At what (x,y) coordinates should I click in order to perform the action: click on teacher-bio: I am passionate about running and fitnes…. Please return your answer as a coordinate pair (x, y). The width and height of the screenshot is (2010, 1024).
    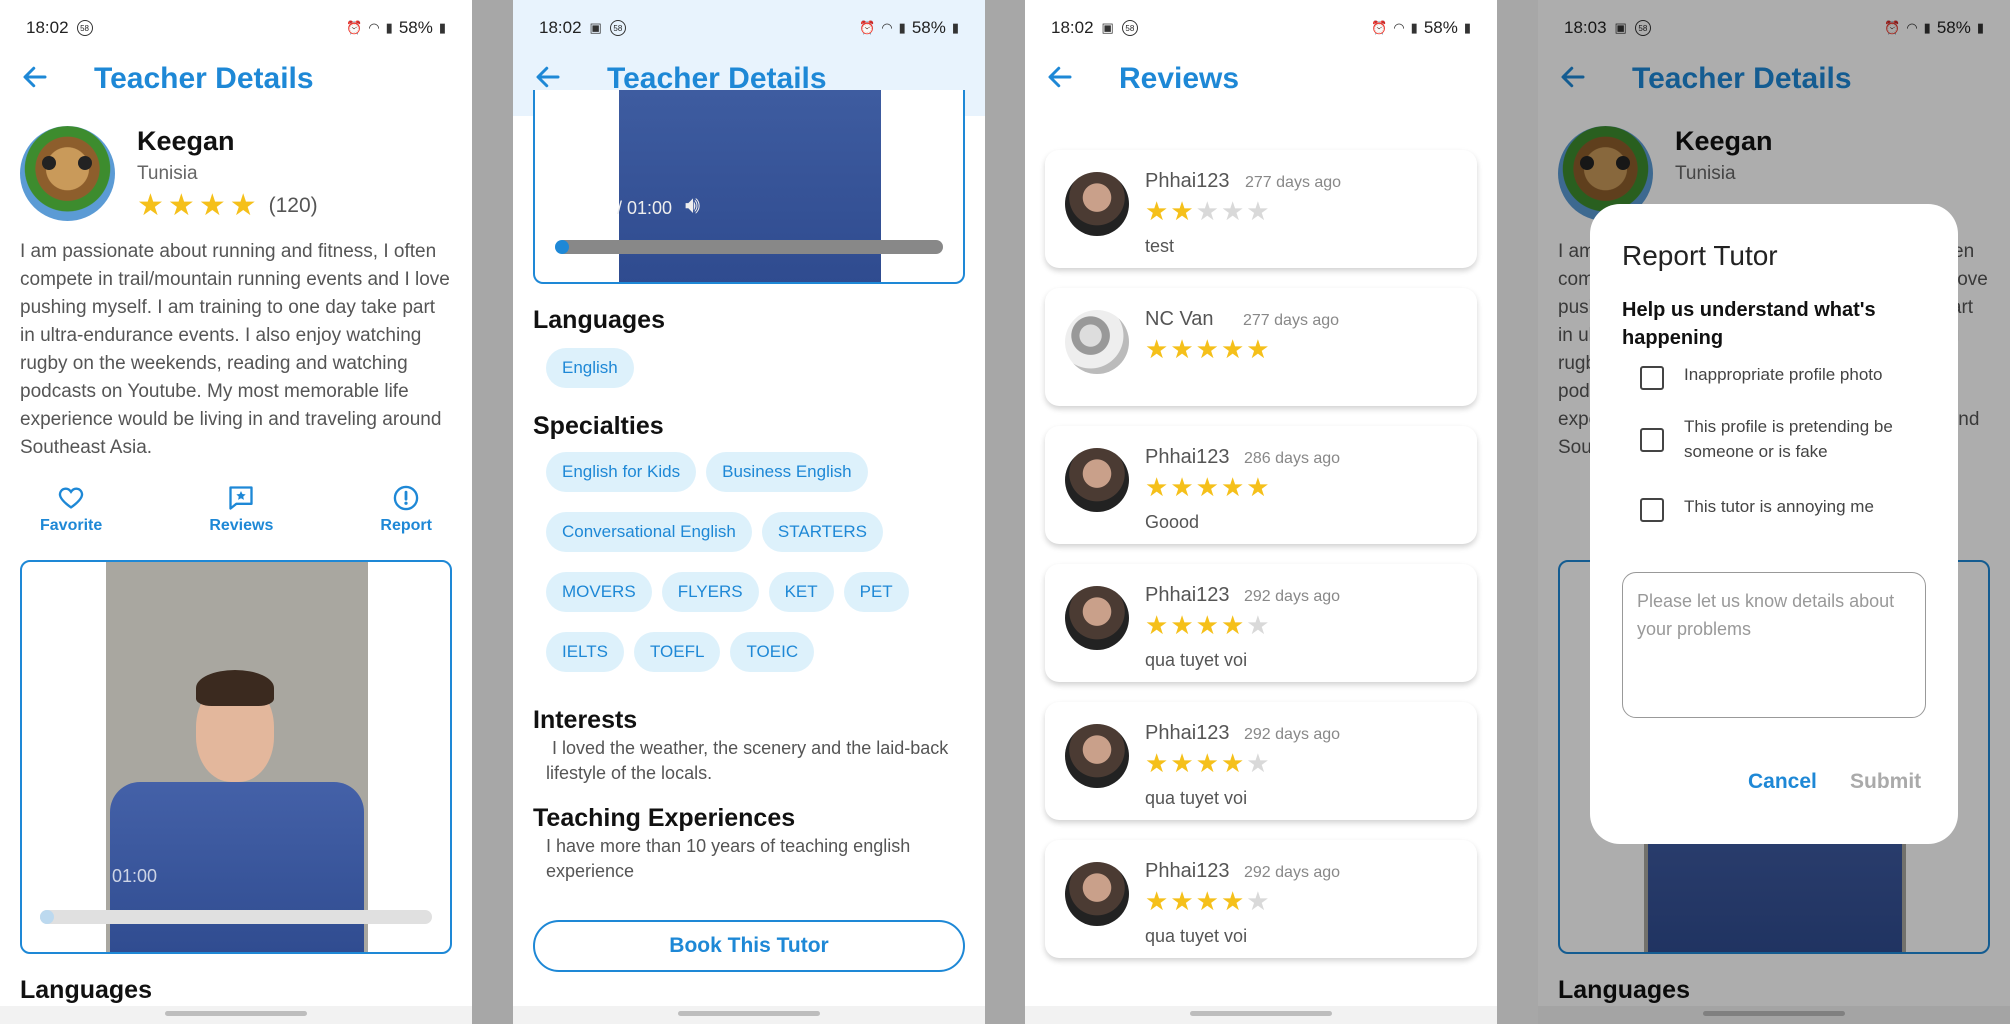
    Looking at the image, I should click on (235, 349).